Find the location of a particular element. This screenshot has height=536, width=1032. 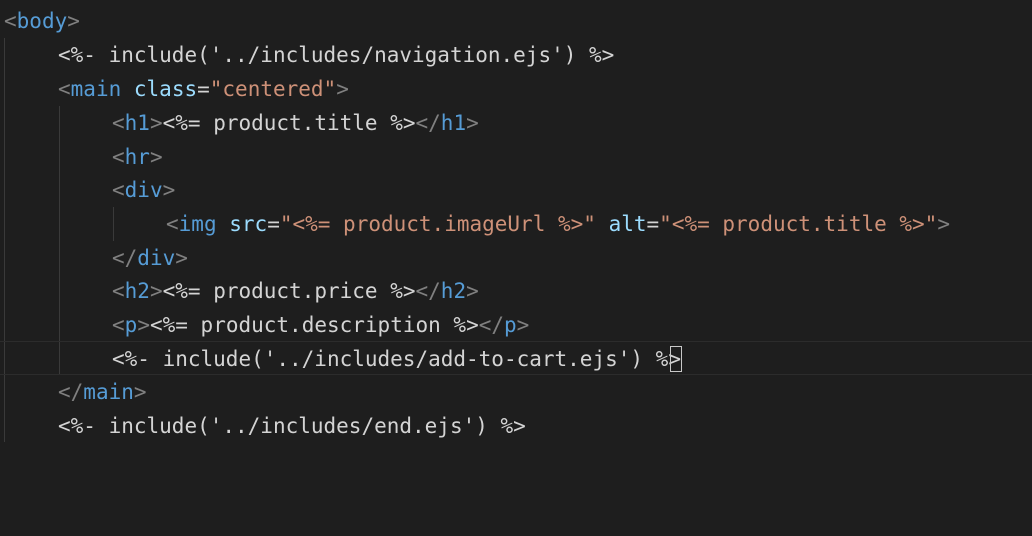

code-text: product.price is located at coordinates (295, 291).